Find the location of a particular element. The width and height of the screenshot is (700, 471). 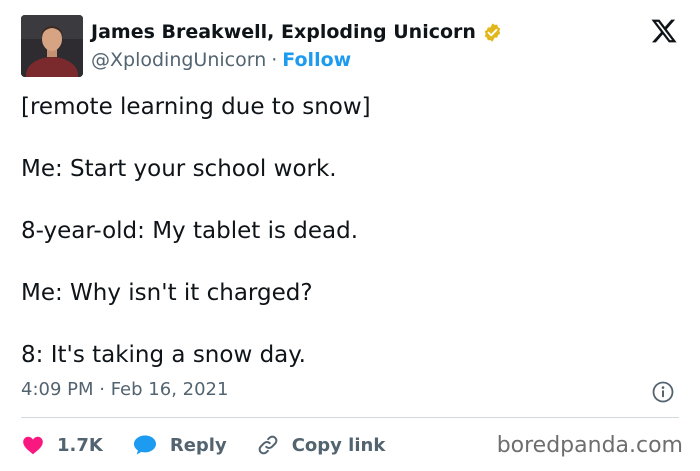

copy-link-button: Copy link is located at coordinates (321, 445).